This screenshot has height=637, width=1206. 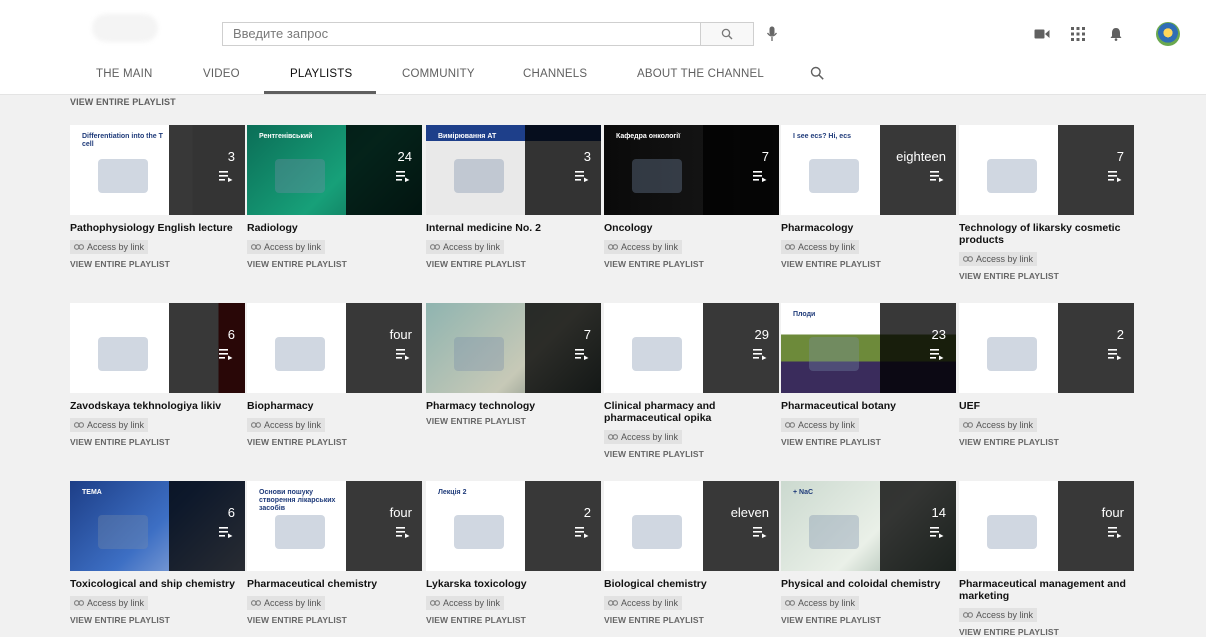 I want to click on thumbnail-caption: Вимірювання АТ, so click(x=467, y=136).